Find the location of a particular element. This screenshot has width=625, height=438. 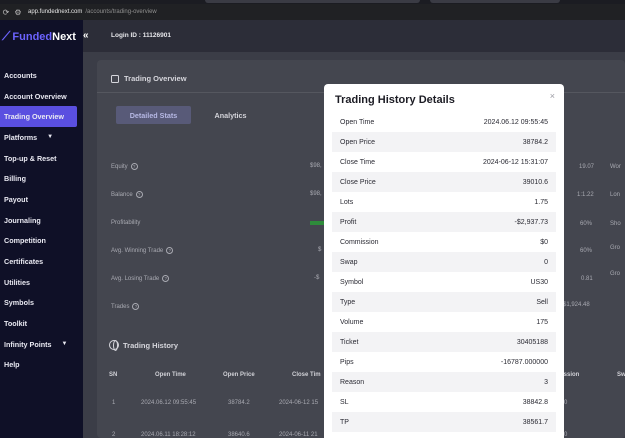

table-cell: 2024.06.11 18:28:12 is located at coordinates (168, 435).